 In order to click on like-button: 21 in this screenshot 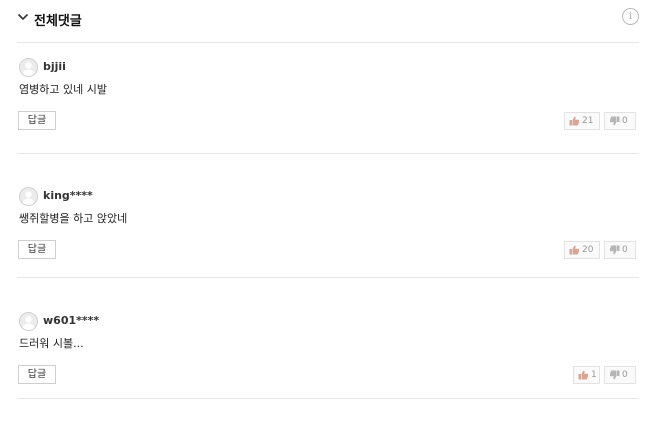, I will do `click(582, 121)`.